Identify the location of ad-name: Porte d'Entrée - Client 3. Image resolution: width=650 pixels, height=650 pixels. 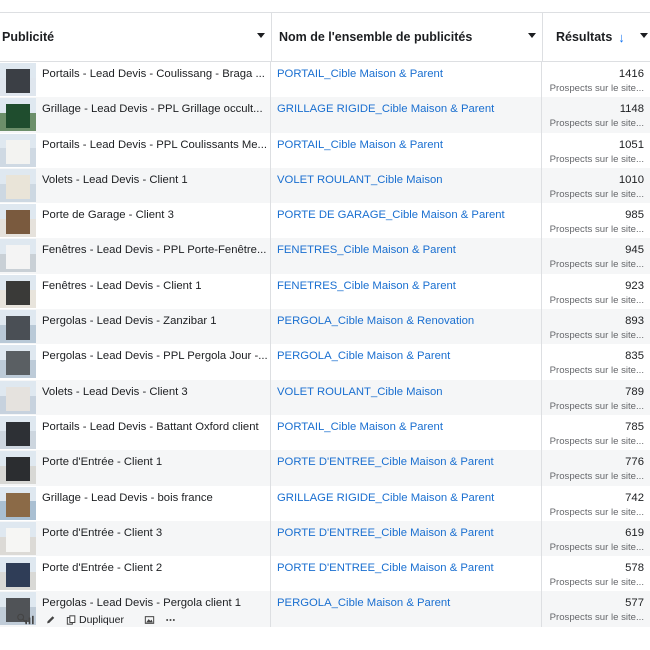
(154, 533).